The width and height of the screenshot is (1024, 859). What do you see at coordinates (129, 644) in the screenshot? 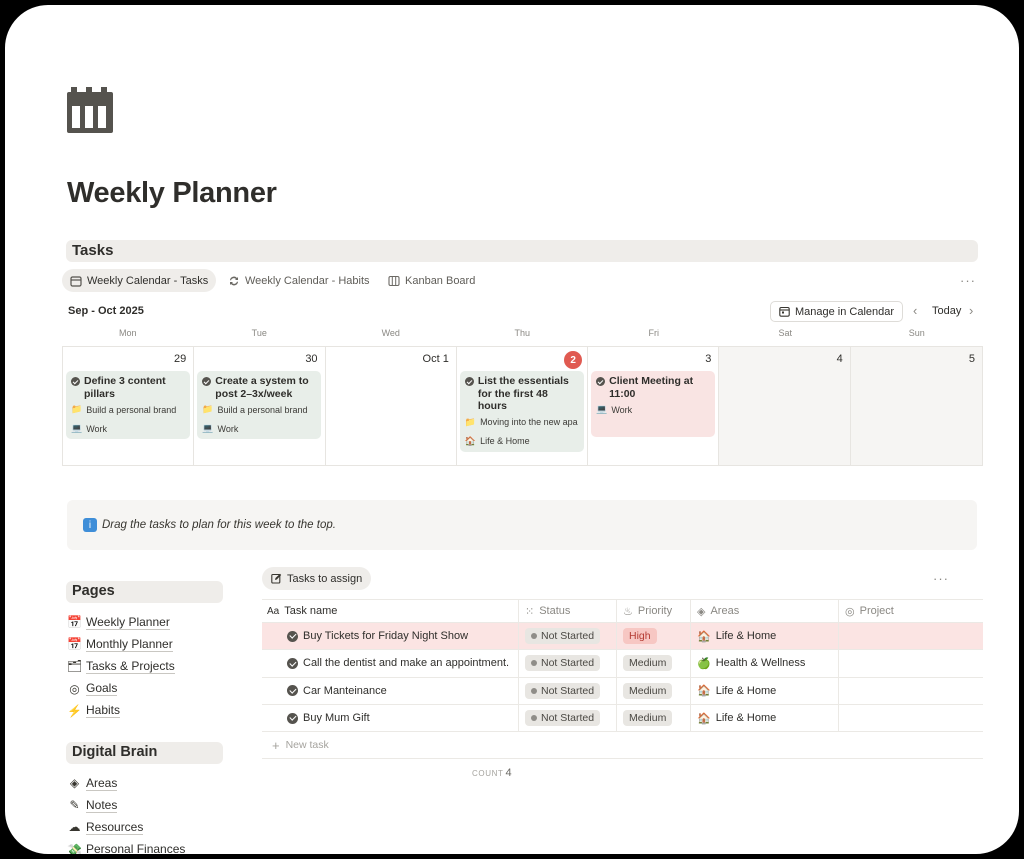
I see `page-link-label: Monthly Planner` at bounding box center [129, 644].